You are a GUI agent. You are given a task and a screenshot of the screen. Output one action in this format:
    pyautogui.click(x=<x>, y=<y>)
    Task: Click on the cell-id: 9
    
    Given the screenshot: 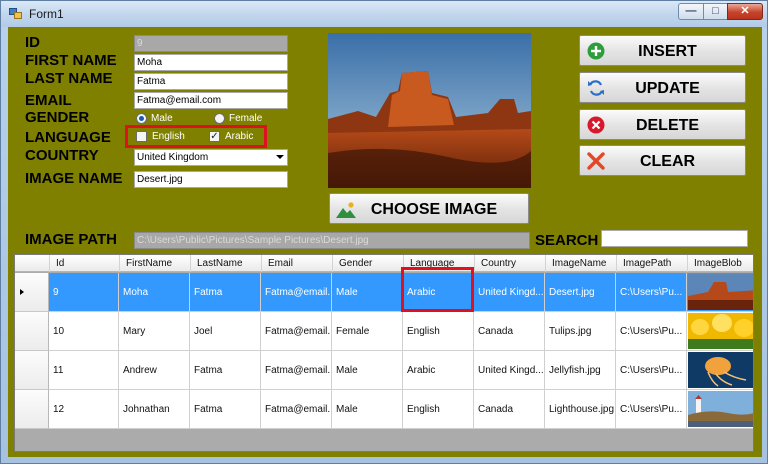 What is the action you would take?
    pyautogui.click(x=84, y=292)
    